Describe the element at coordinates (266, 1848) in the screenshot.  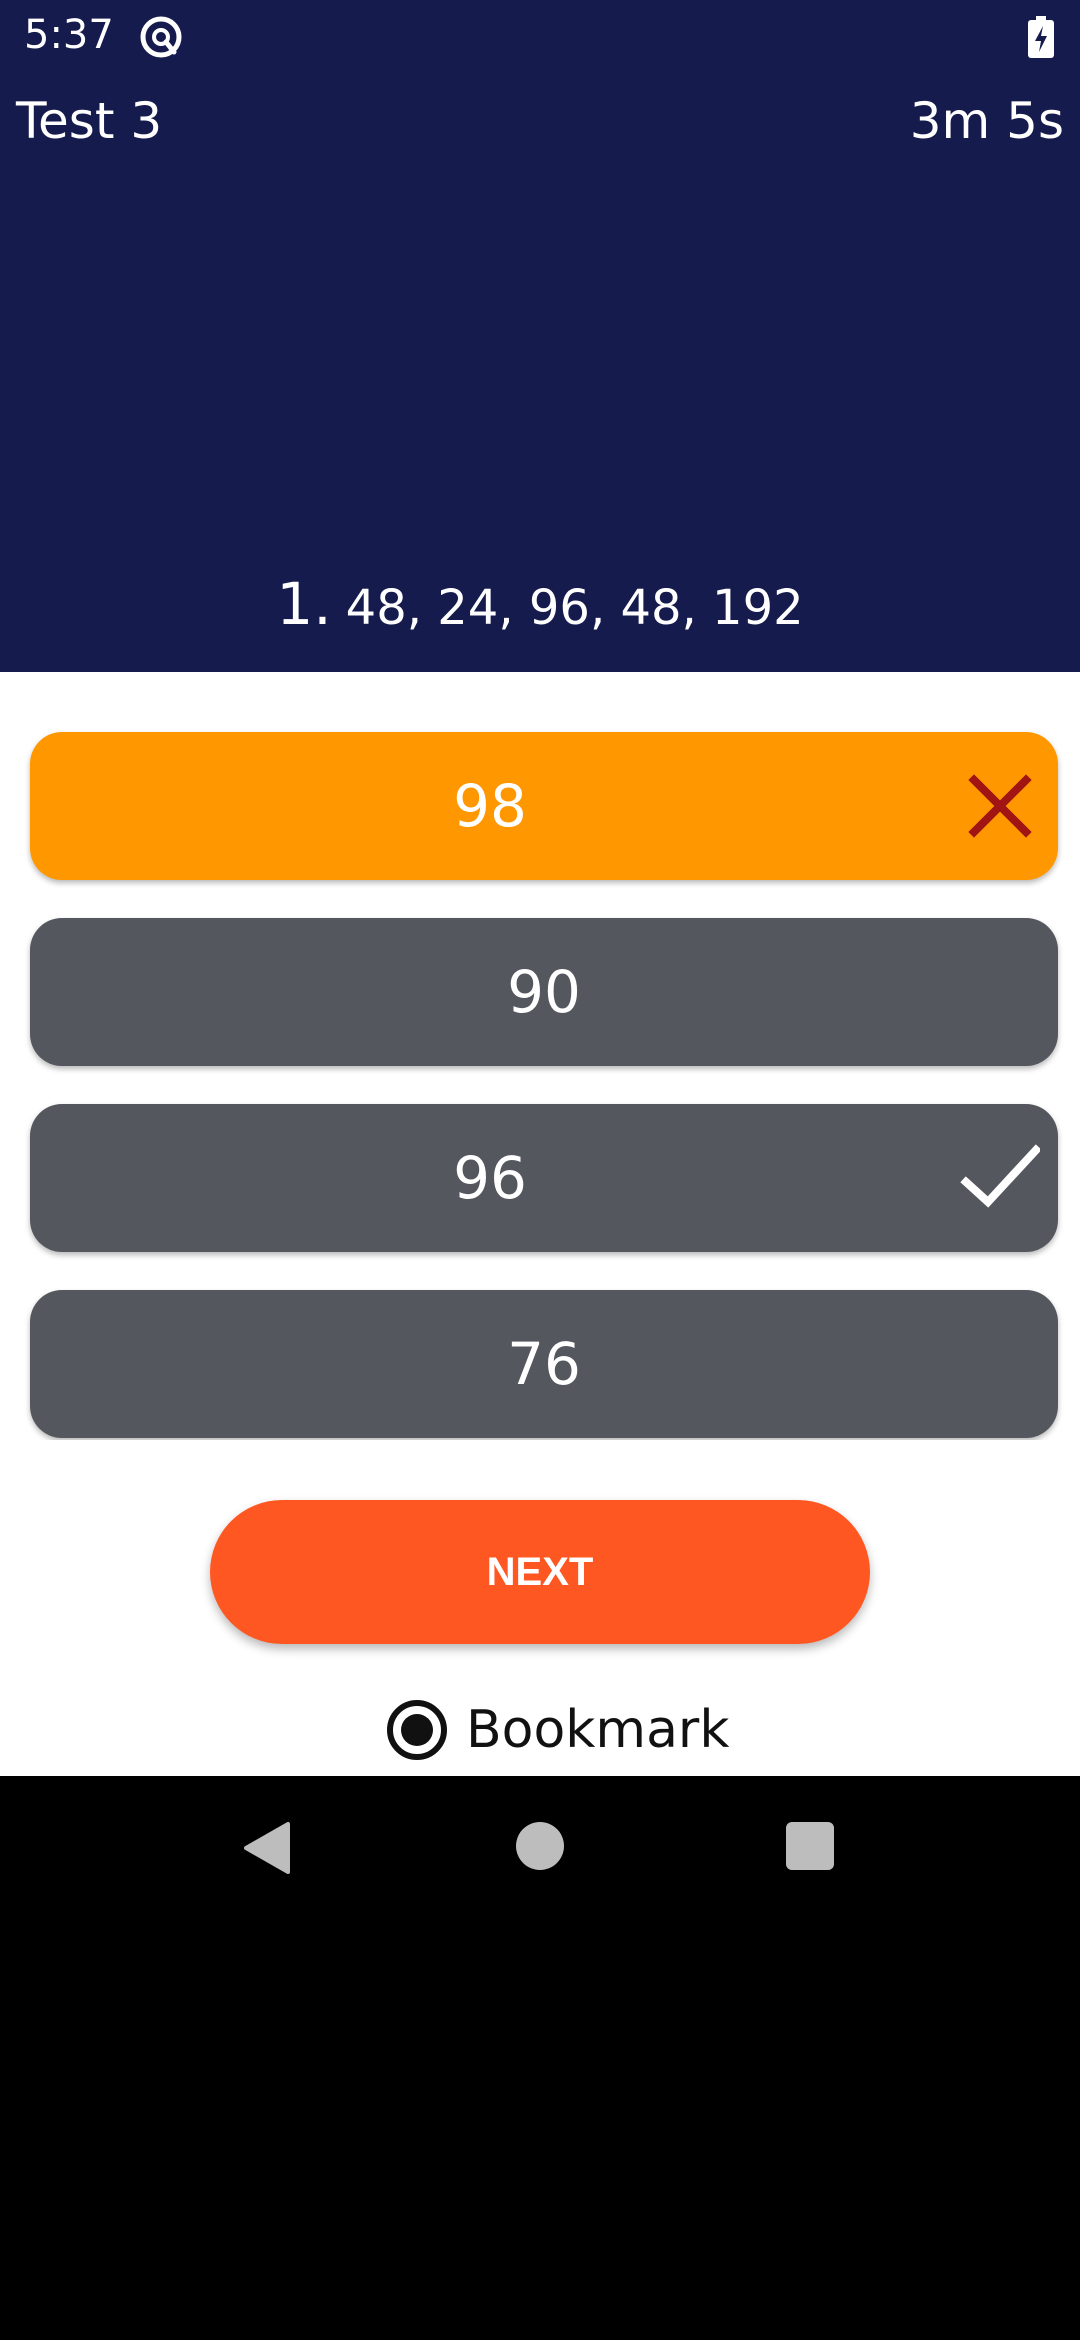
I see `back-icon` at that location.